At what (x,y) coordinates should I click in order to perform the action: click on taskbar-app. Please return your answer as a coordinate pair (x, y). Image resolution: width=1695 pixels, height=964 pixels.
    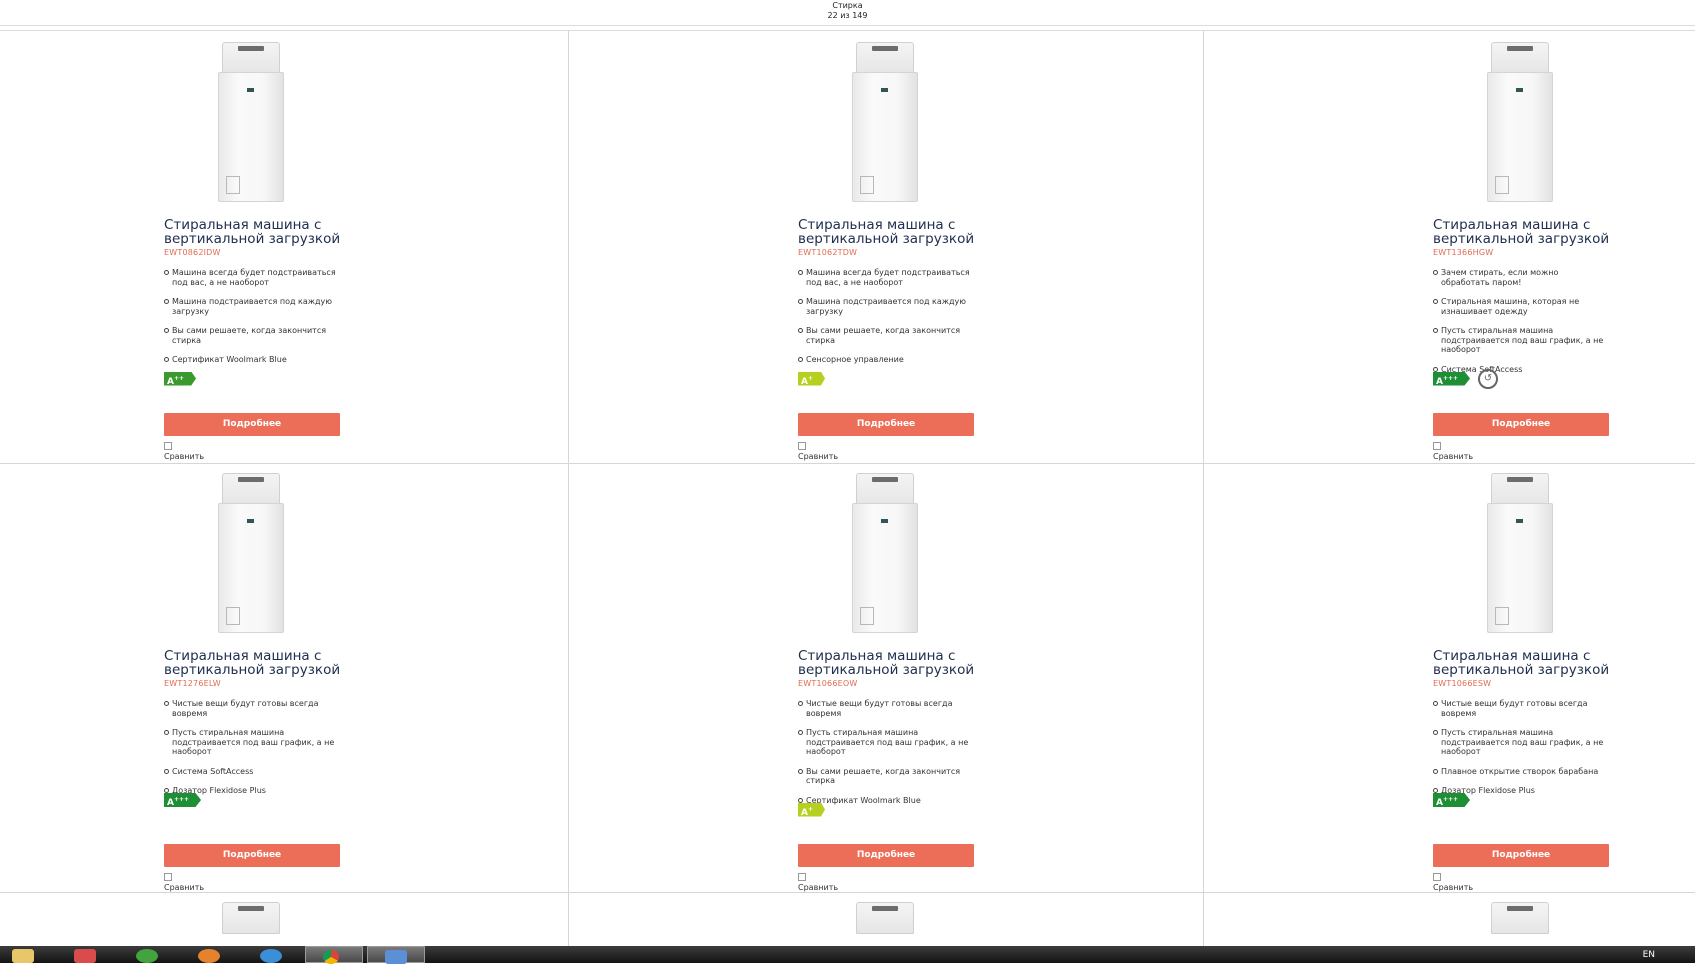
    Looking at the image, I should click on (90, 954).